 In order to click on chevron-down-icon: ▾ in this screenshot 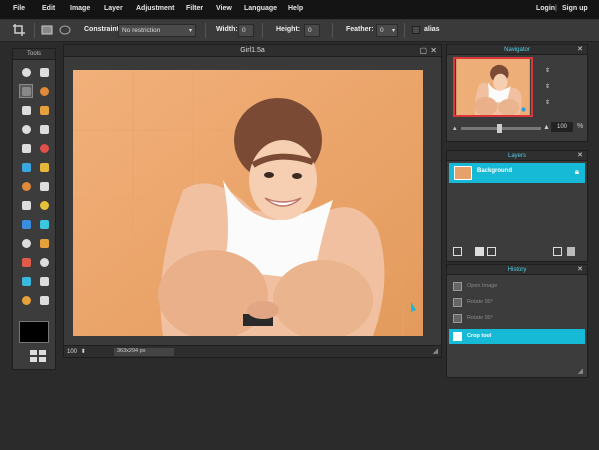, I will do `click(393, 31)`.